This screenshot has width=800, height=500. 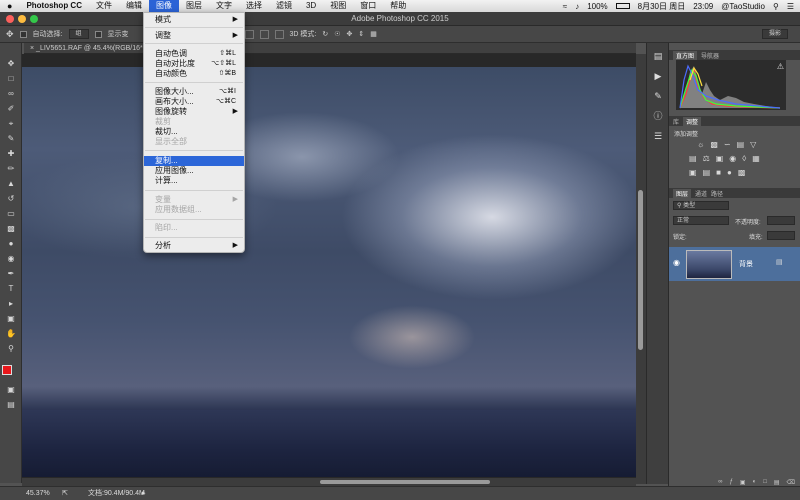 I want to click on delete-layer-icon: ⌫, so click(x=791, y=482).